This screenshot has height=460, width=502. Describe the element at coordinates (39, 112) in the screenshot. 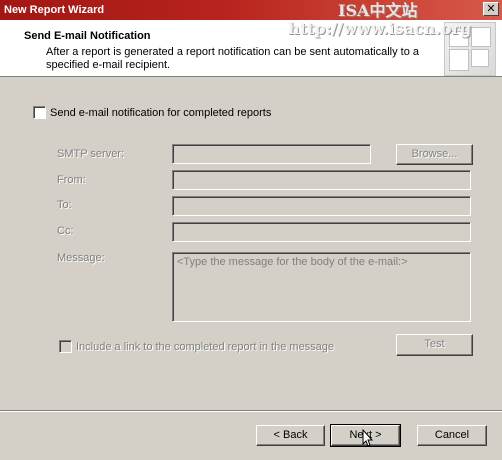

I see `send-notification-checkbox` at that location.